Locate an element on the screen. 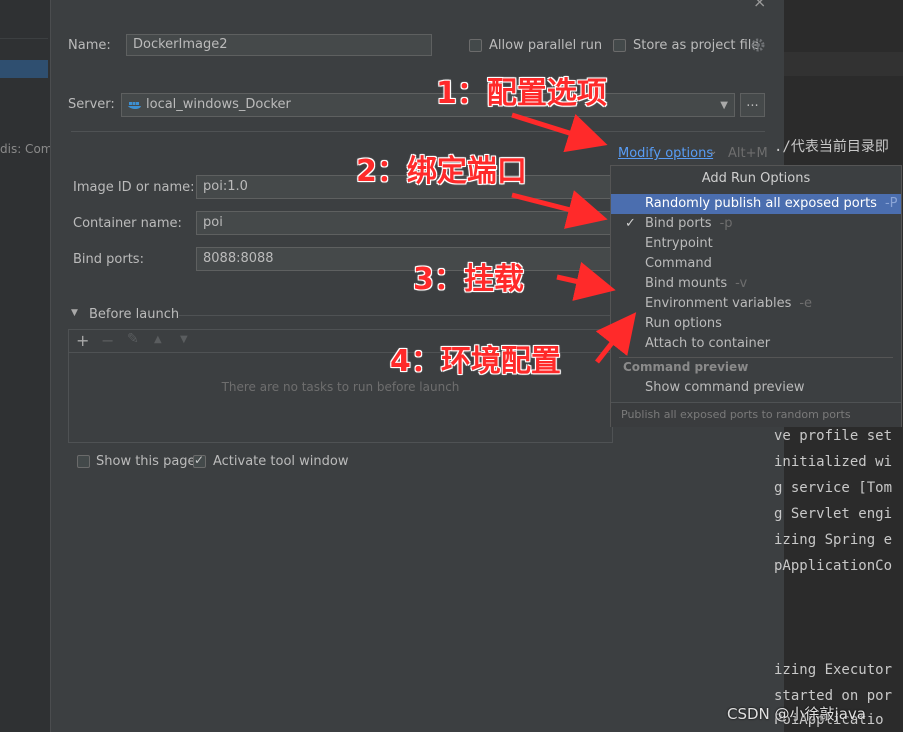 The image size is (903, 732). annotation-label: 1：配置选项 is located at coordinates (521, 93).